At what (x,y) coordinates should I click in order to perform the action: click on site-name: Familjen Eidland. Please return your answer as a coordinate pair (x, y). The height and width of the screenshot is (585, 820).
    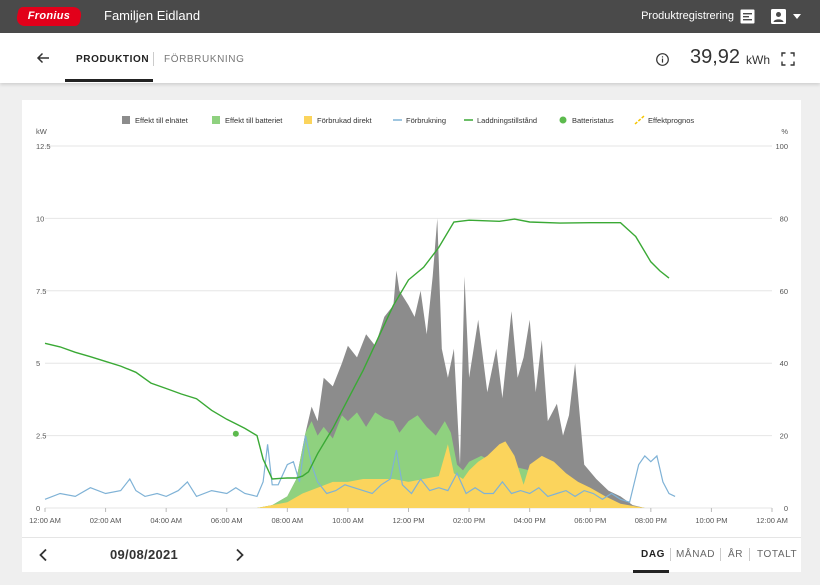
    Looking at the image, I should click on (152, 15).